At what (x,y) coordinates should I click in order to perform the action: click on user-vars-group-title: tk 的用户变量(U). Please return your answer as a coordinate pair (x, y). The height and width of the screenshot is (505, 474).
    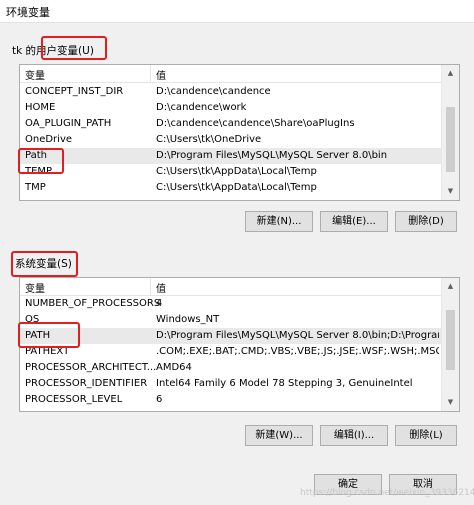
    Looking at the image, I should click on (53, 51).